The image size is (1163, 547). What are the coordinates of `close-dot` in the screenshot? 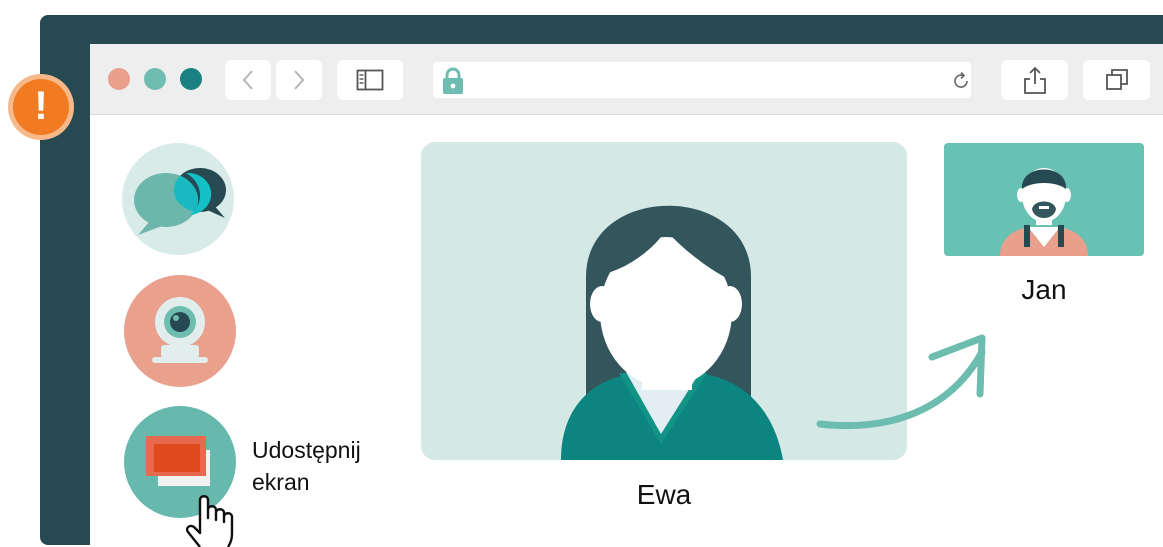 It's located at (119, 79).